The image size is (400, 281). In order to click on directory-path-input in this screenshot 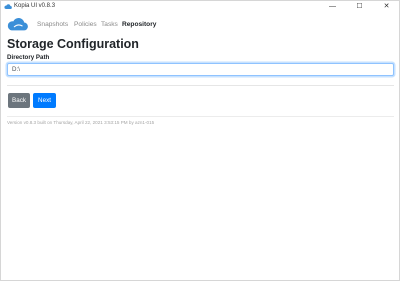, I will do `click(200, 69)`.